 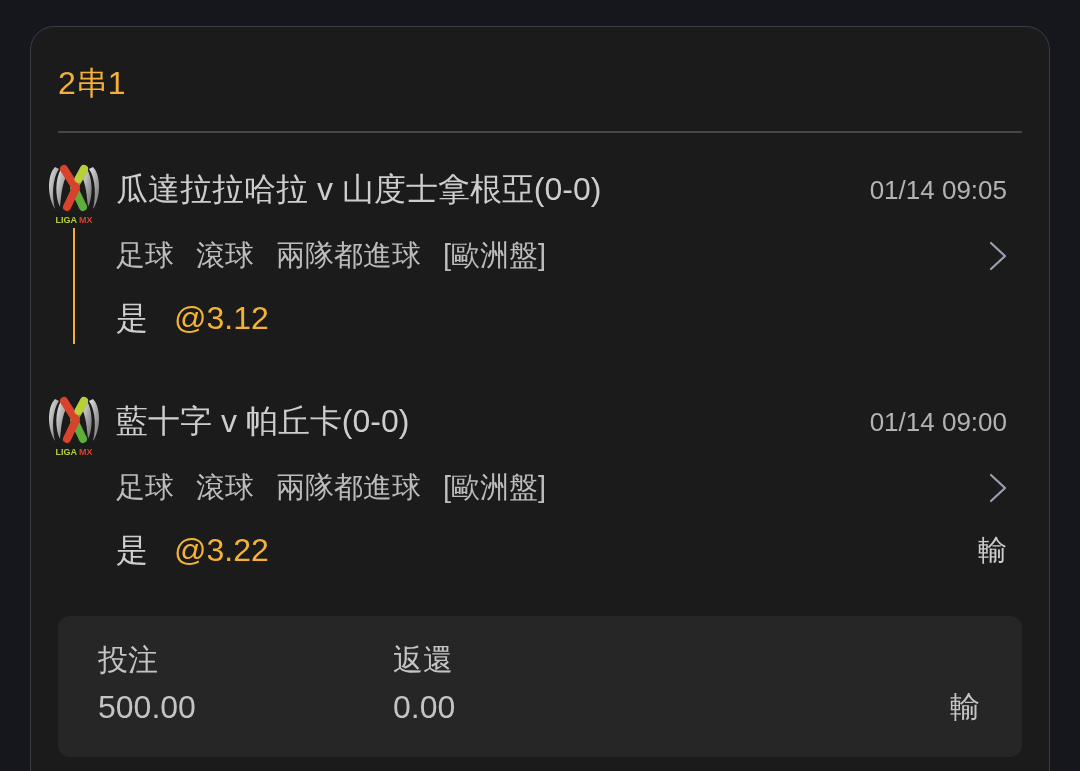 I want to click on stake-label: 投注, so click(x=128, y=660).